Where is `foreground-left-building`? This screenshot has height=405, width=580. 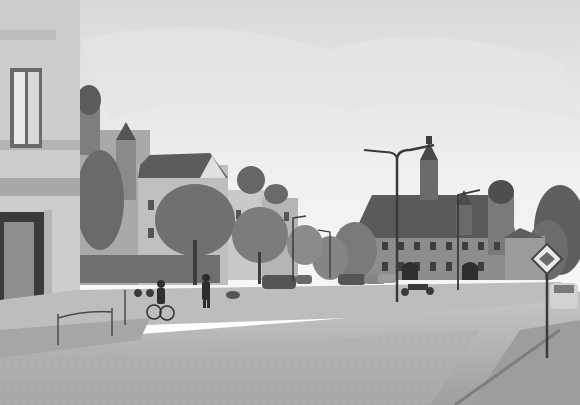
foreground-left-building is located at coordinates (40, 168).